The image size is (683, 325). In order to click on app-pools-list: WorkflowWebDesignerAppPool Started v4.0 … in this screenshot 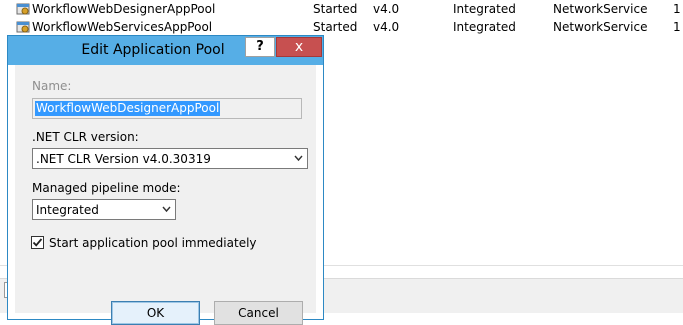, I will do `click(341, 20)`.